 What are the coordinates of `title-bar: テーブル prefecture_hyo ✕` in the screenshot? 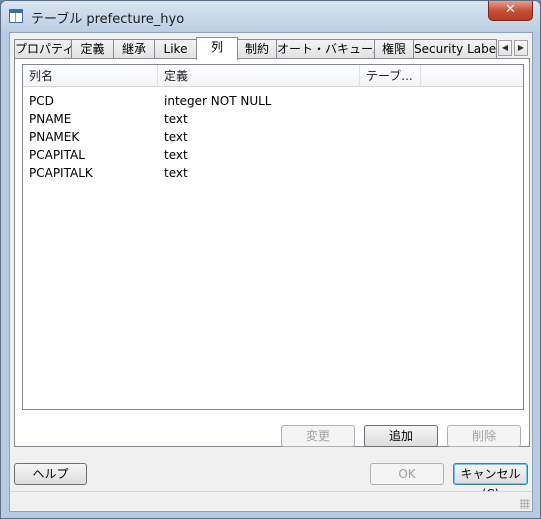 It's located at (270, 16).